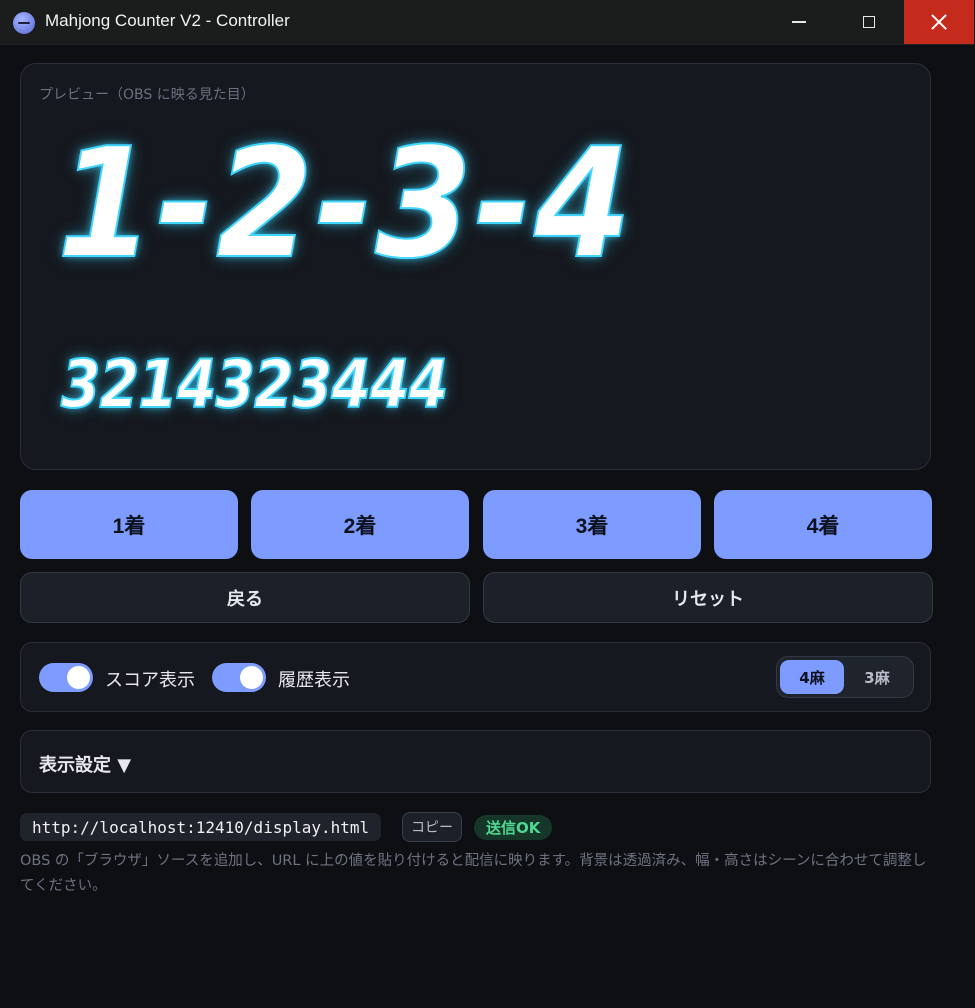  I want to click on minimize-button, so click(799, 22).